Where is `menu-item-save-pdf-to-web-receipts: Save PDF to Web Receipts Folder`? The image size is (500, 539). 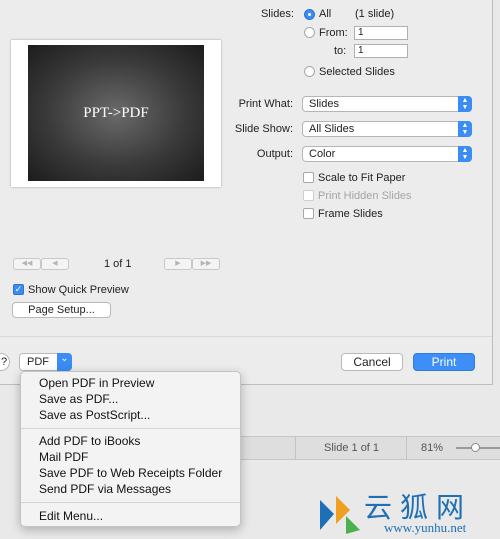 menu-item-save-pdf-to-web-receipts: Save PDF to Web Receipts Folder is located at coordinates (130, 473).